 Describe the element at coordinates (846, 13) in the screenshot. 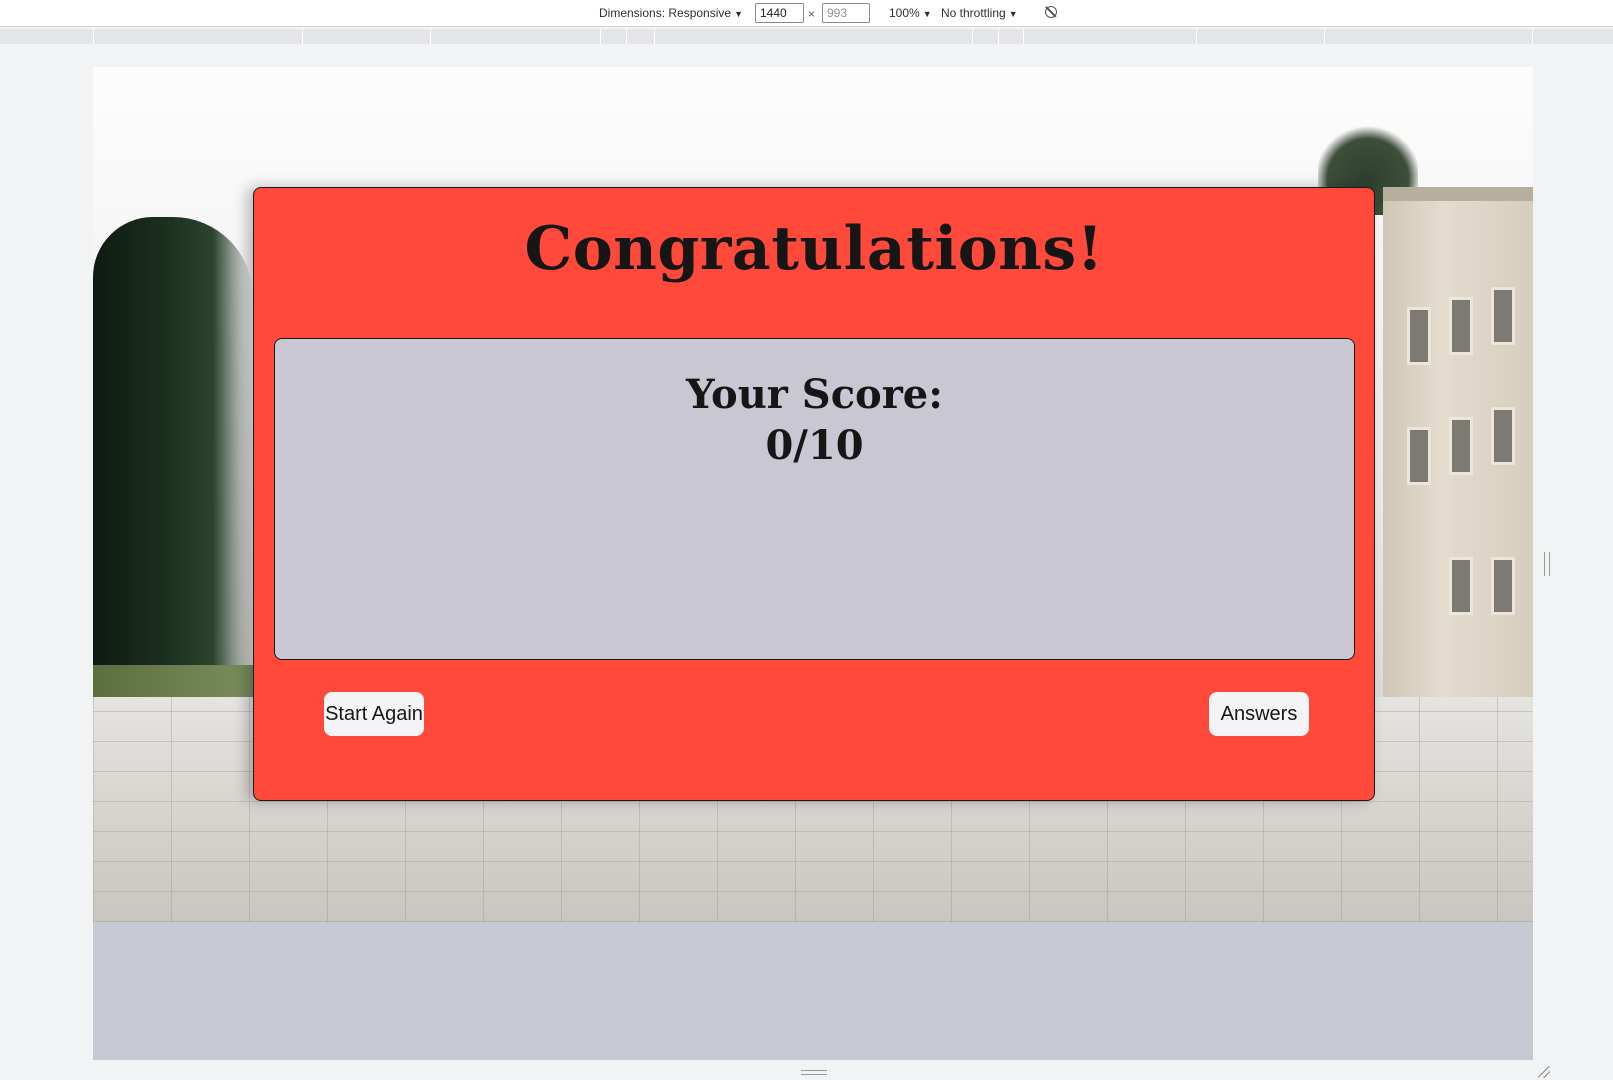

I see `height-input` at that location.